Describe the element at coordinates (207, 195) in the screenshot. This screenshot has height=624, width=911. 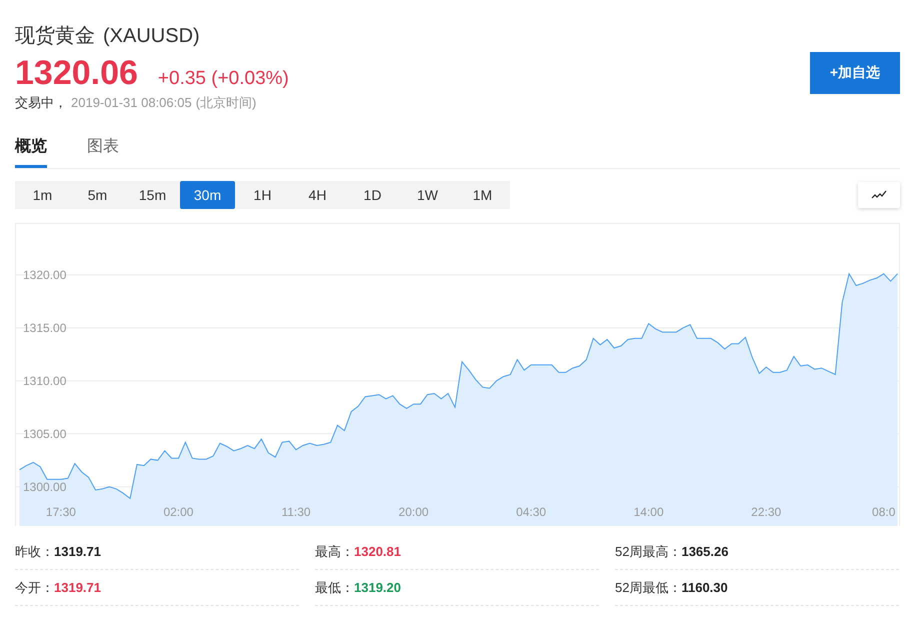
I see `interval-button: 30m` at that location.